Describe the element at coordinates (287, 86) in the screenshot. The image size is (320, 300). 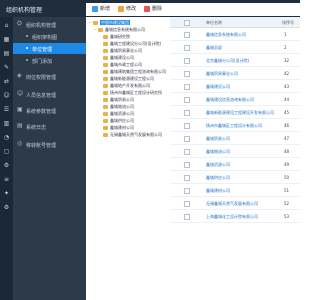
I see `order-number: 43` at that location.